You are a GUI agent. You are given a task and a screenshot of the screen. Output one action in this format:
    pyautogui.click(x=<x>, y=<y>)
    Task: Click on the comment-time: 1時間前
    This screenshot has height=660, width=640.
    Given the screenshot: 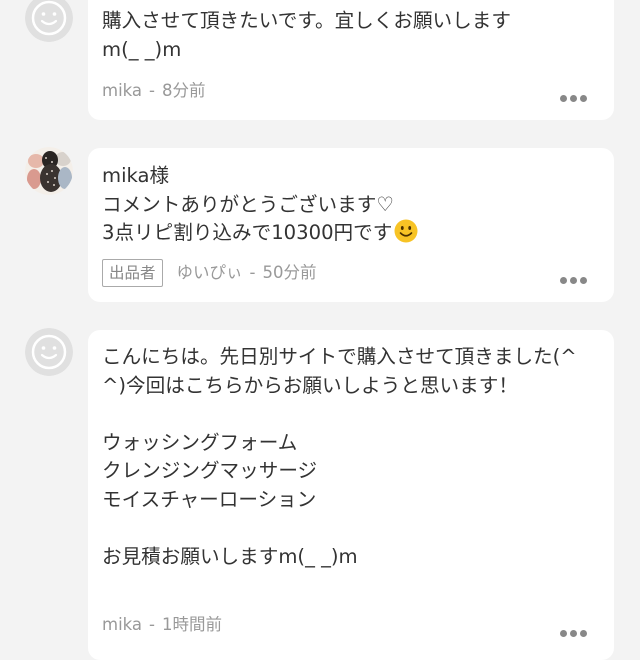 What is the action you would take?
    pyautogui.click(x=192, y=624)
    